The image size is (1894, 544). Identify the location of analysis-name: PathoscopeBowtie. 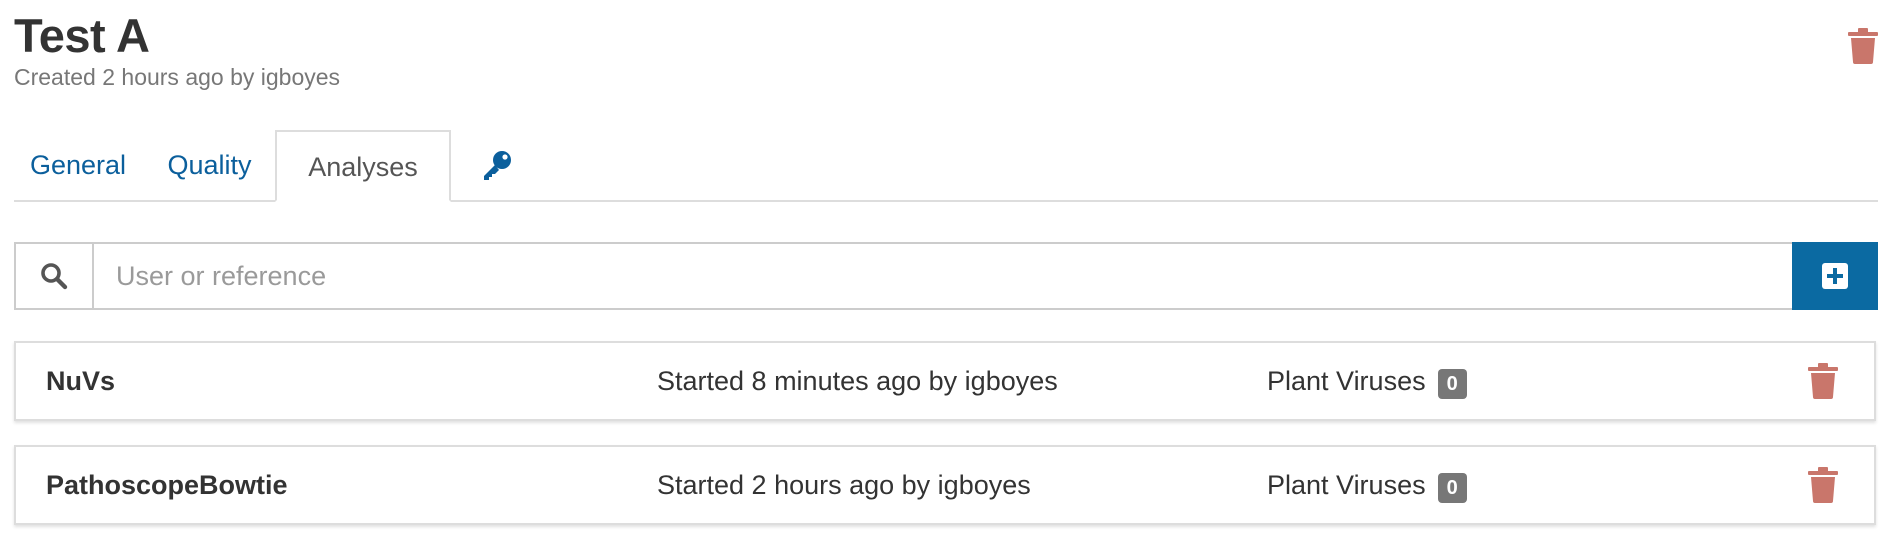
(167, 485).